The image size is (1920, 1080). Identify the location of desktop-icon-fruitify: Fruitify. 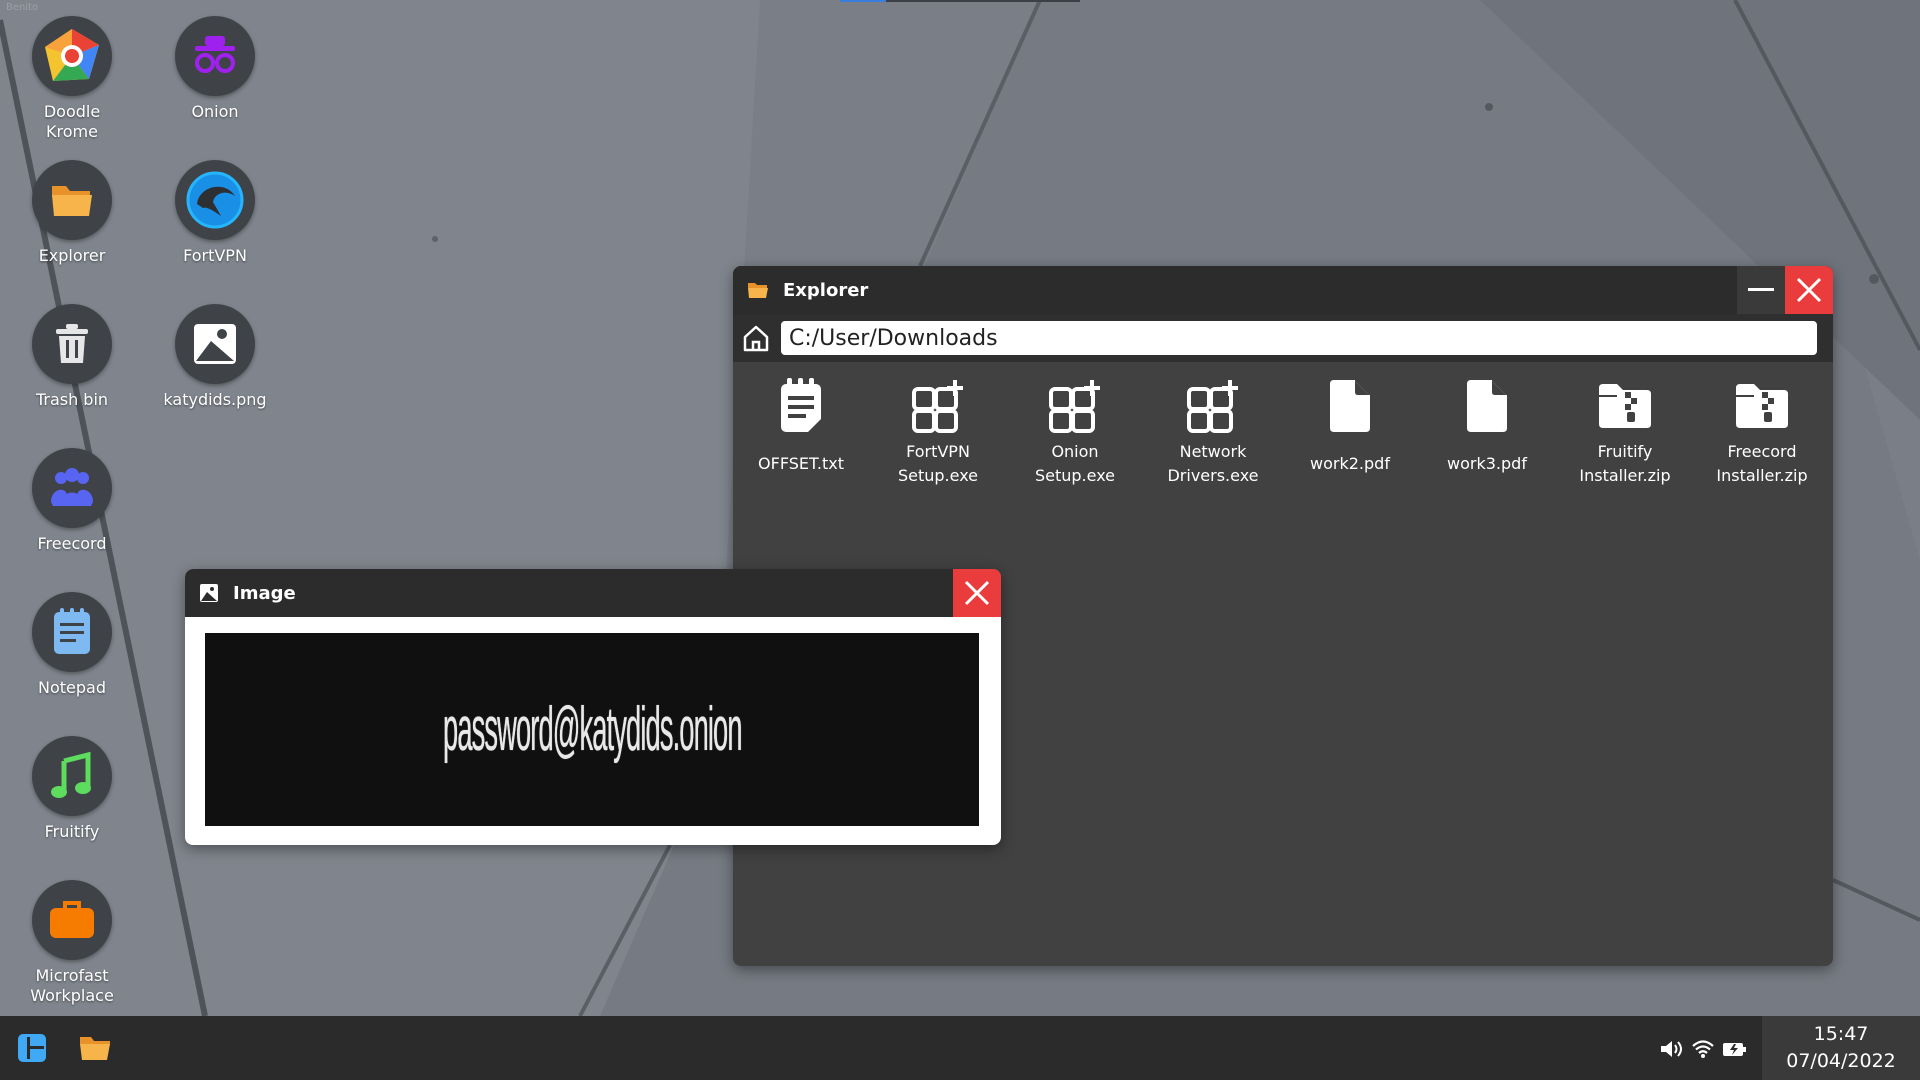
(72, 789).